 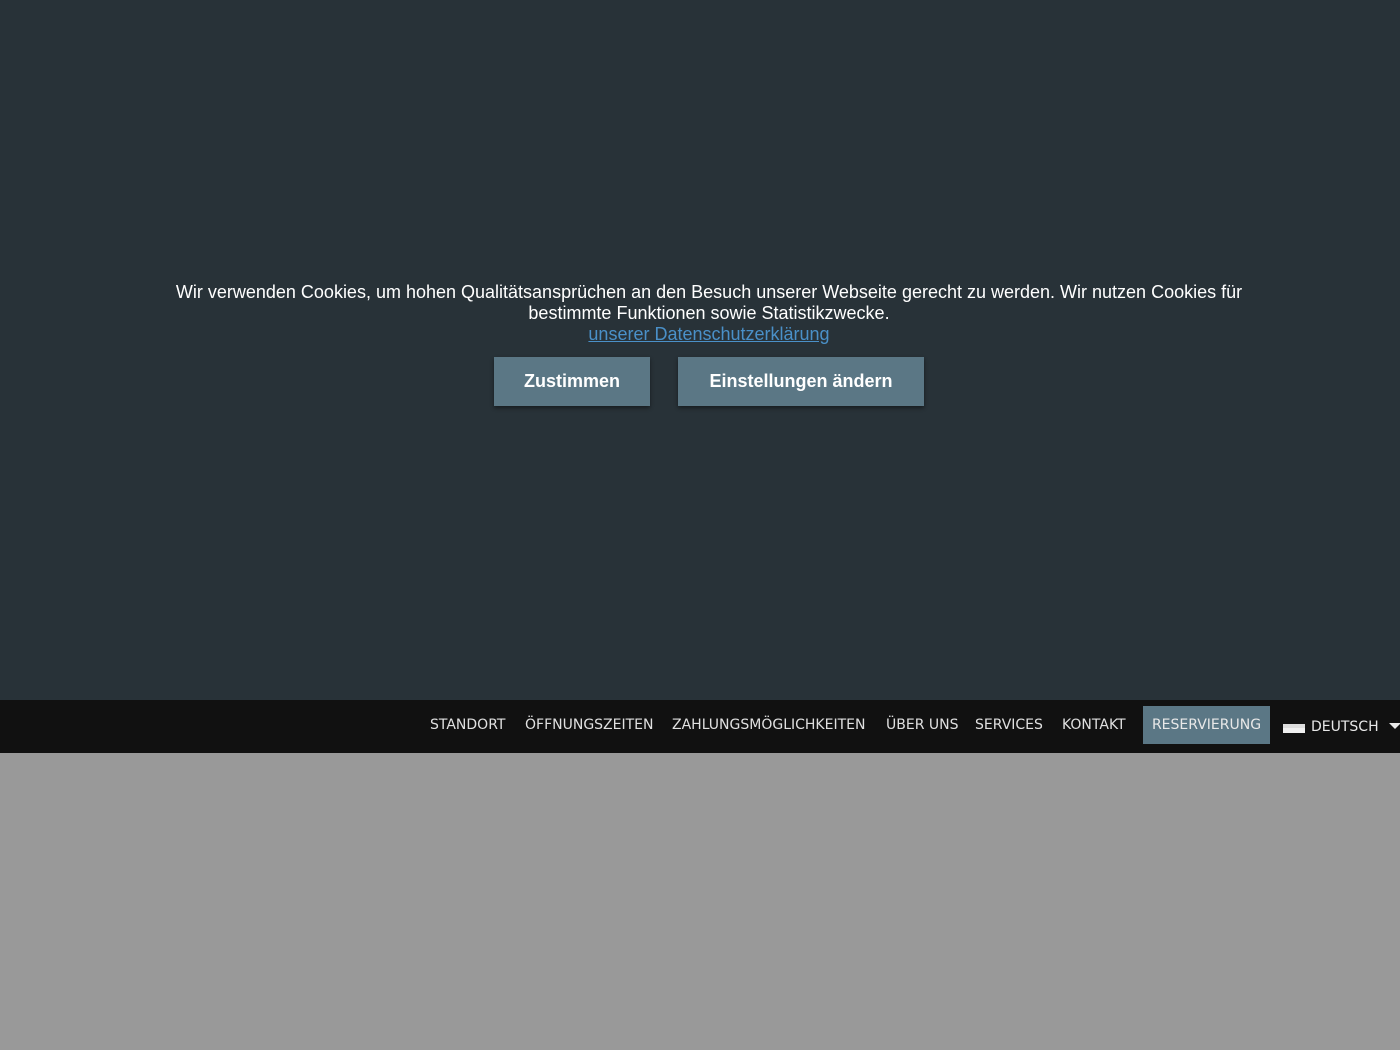 I want to click on language-selector: DEUTSCH, so click(x=1341, y=726).